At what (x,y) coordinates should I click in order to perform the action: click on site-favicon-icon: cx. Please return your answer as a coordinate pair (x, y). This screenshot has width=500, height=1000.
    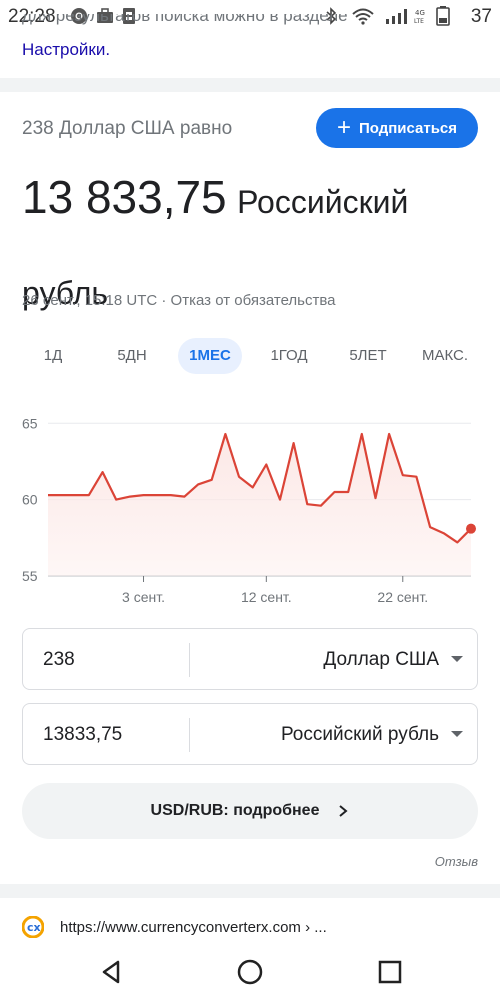
    Looking at the image, I should click on (33, 927).